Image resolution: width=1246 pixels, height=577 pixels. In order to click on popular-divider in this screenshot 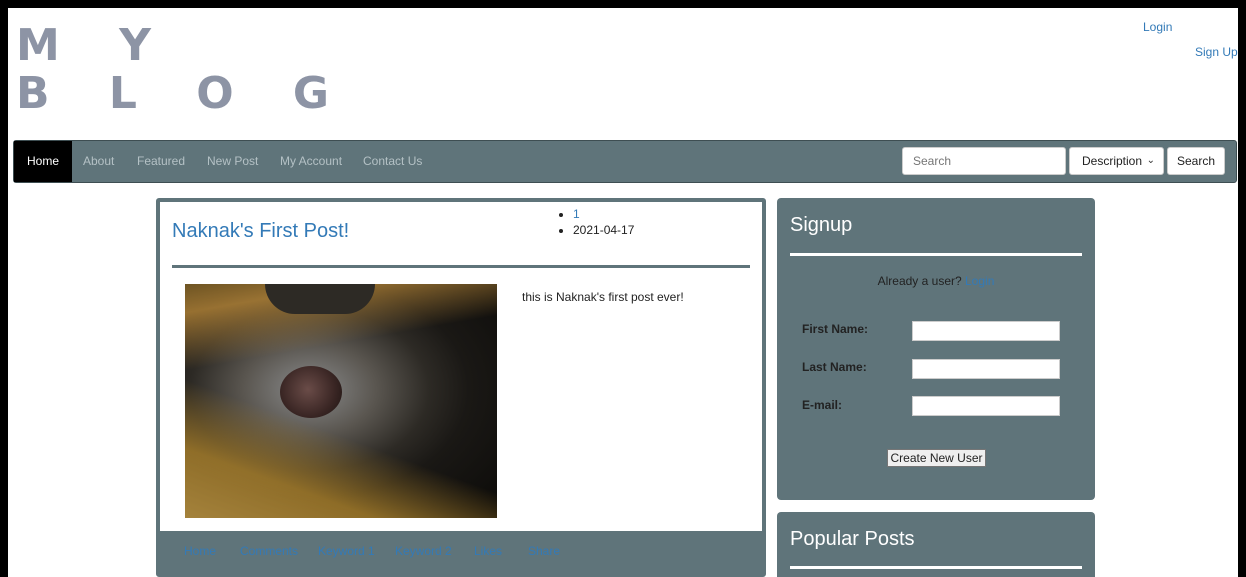, I will do `click(936, 567)`.